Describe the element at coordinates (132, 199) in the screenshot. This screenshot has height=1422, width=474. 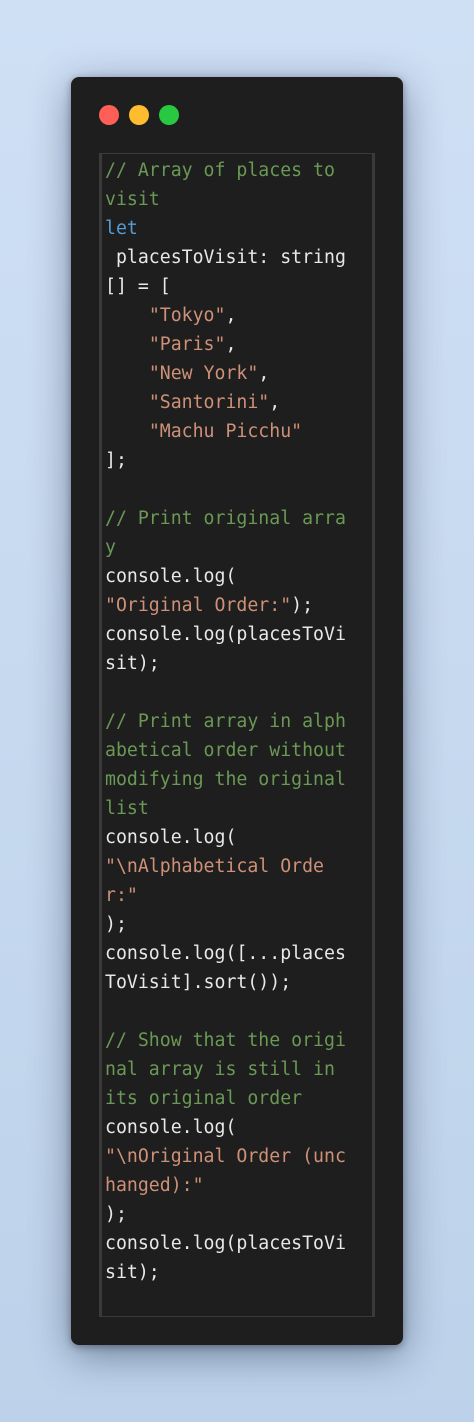
I see `code-token-comment: visit` at that location.